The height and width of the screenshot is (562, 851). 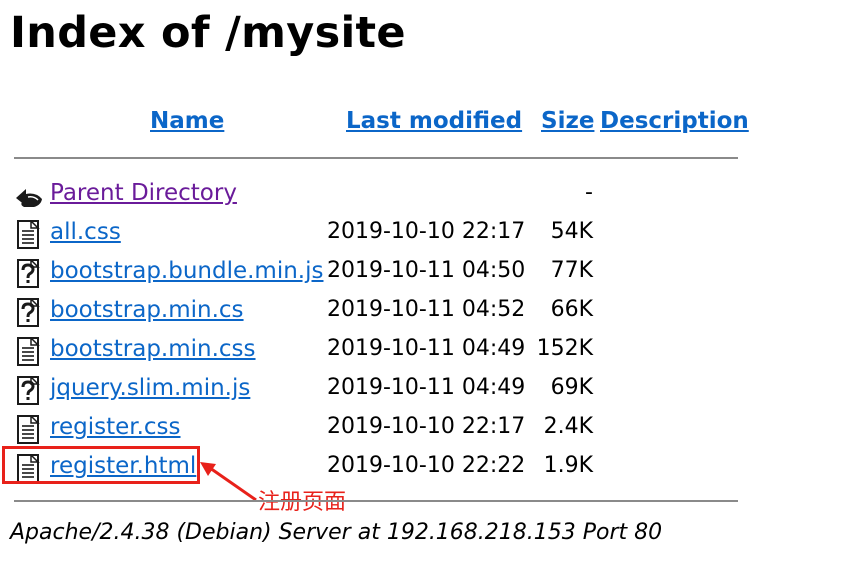 What do you see at coordinates (571, 231) in the screenshot?
I see `file-size: 54K` at bounding box center [571, 231].